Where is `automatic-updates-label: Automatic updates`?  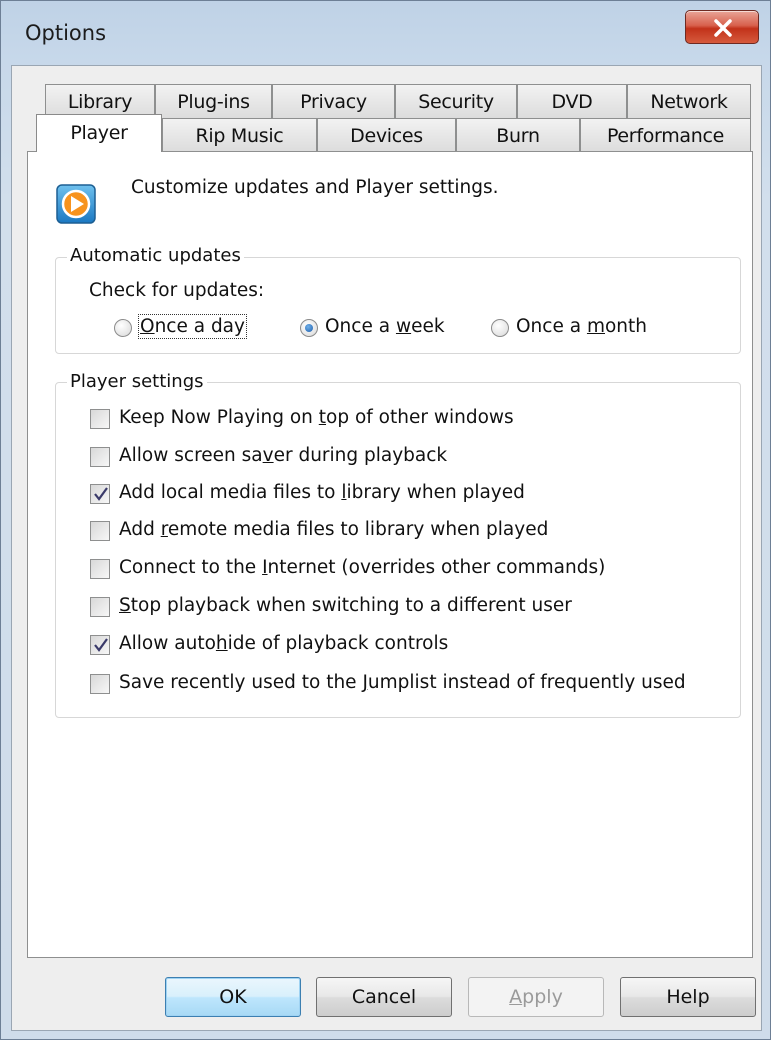
automatic-updates-label: Automatic updates is located at coordinates (155, 255).